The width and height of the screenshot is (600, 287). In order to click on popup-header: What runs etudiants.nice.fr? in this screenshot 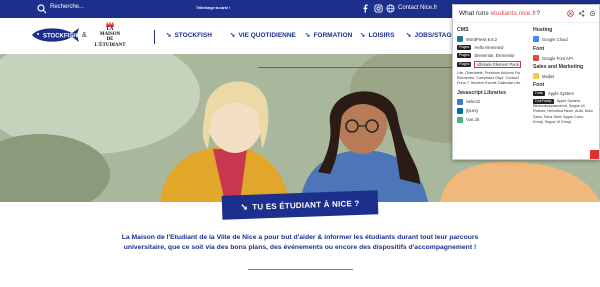, I will do `click(526, 14)`.